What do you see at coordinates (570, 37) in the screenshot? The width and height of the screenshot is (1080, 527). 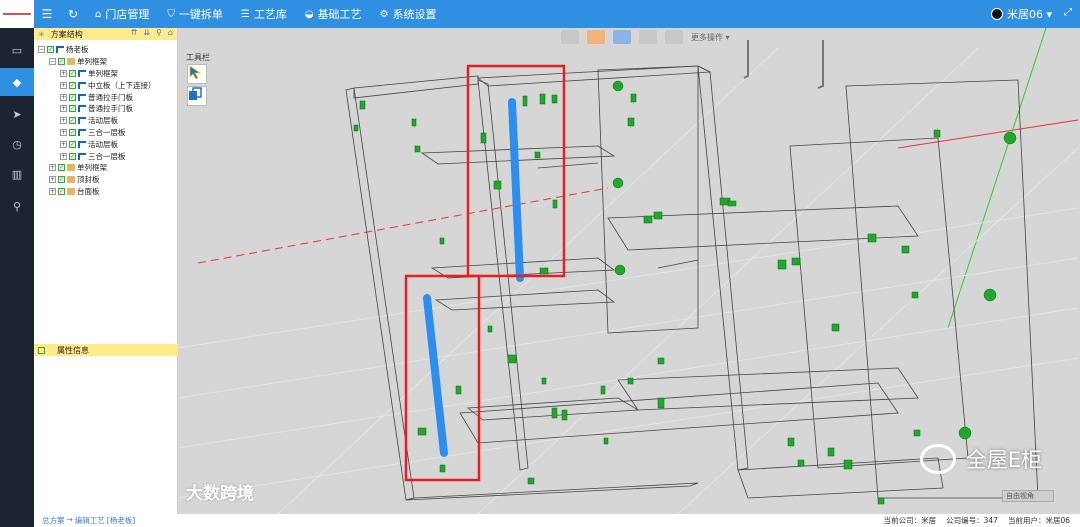 I see `save-view-icon` at bounding box center [570, 37].